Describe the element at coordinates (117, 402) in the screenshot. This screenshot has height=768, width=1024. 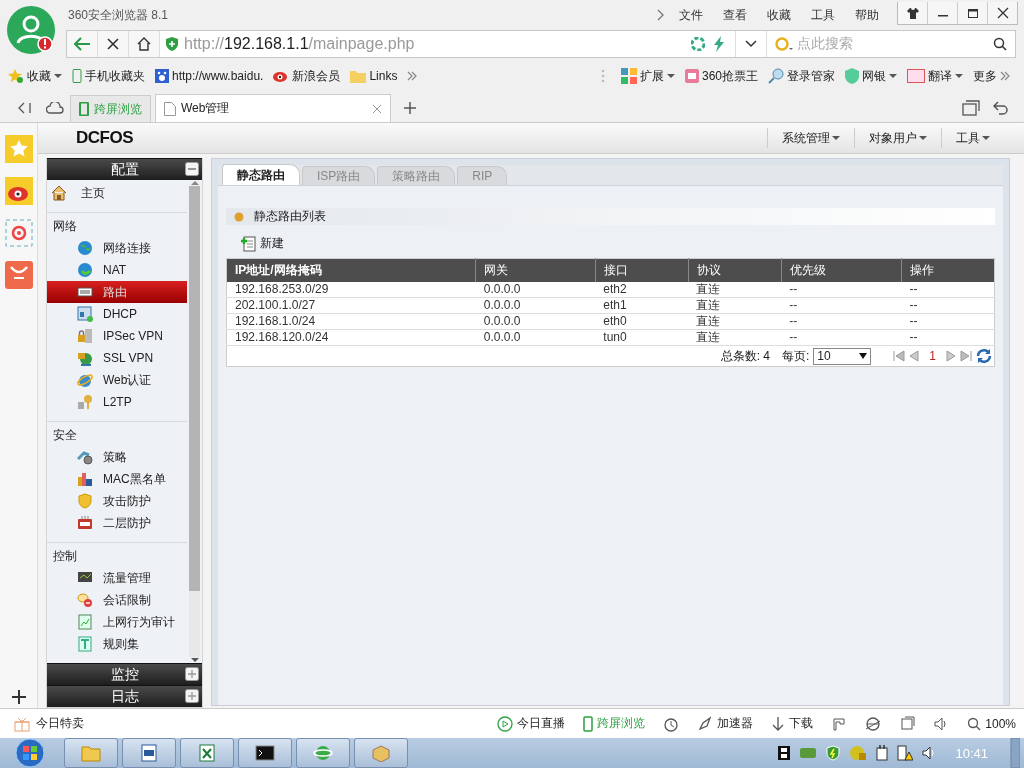
I see `sidebar-item: L2TP` at that location.